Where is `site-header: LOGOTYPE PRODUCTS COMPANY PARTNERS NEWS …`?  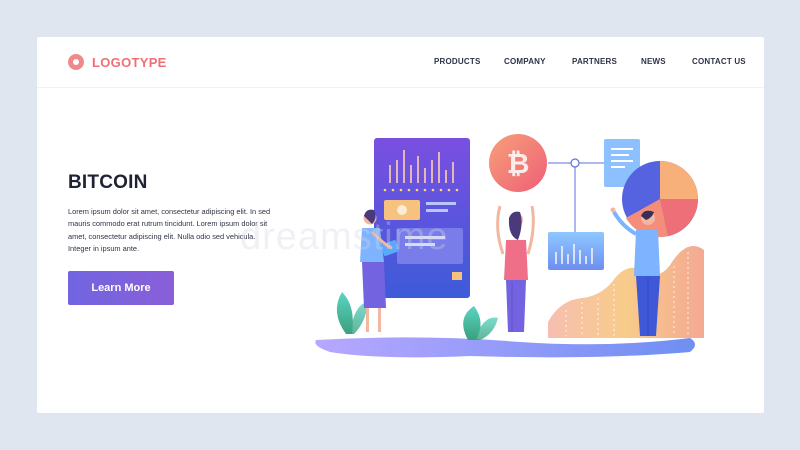
site-header: LOGOTYPE PRODUCTS COMPANY PARTNERS NEWS … is located at coordinates (400, 62).